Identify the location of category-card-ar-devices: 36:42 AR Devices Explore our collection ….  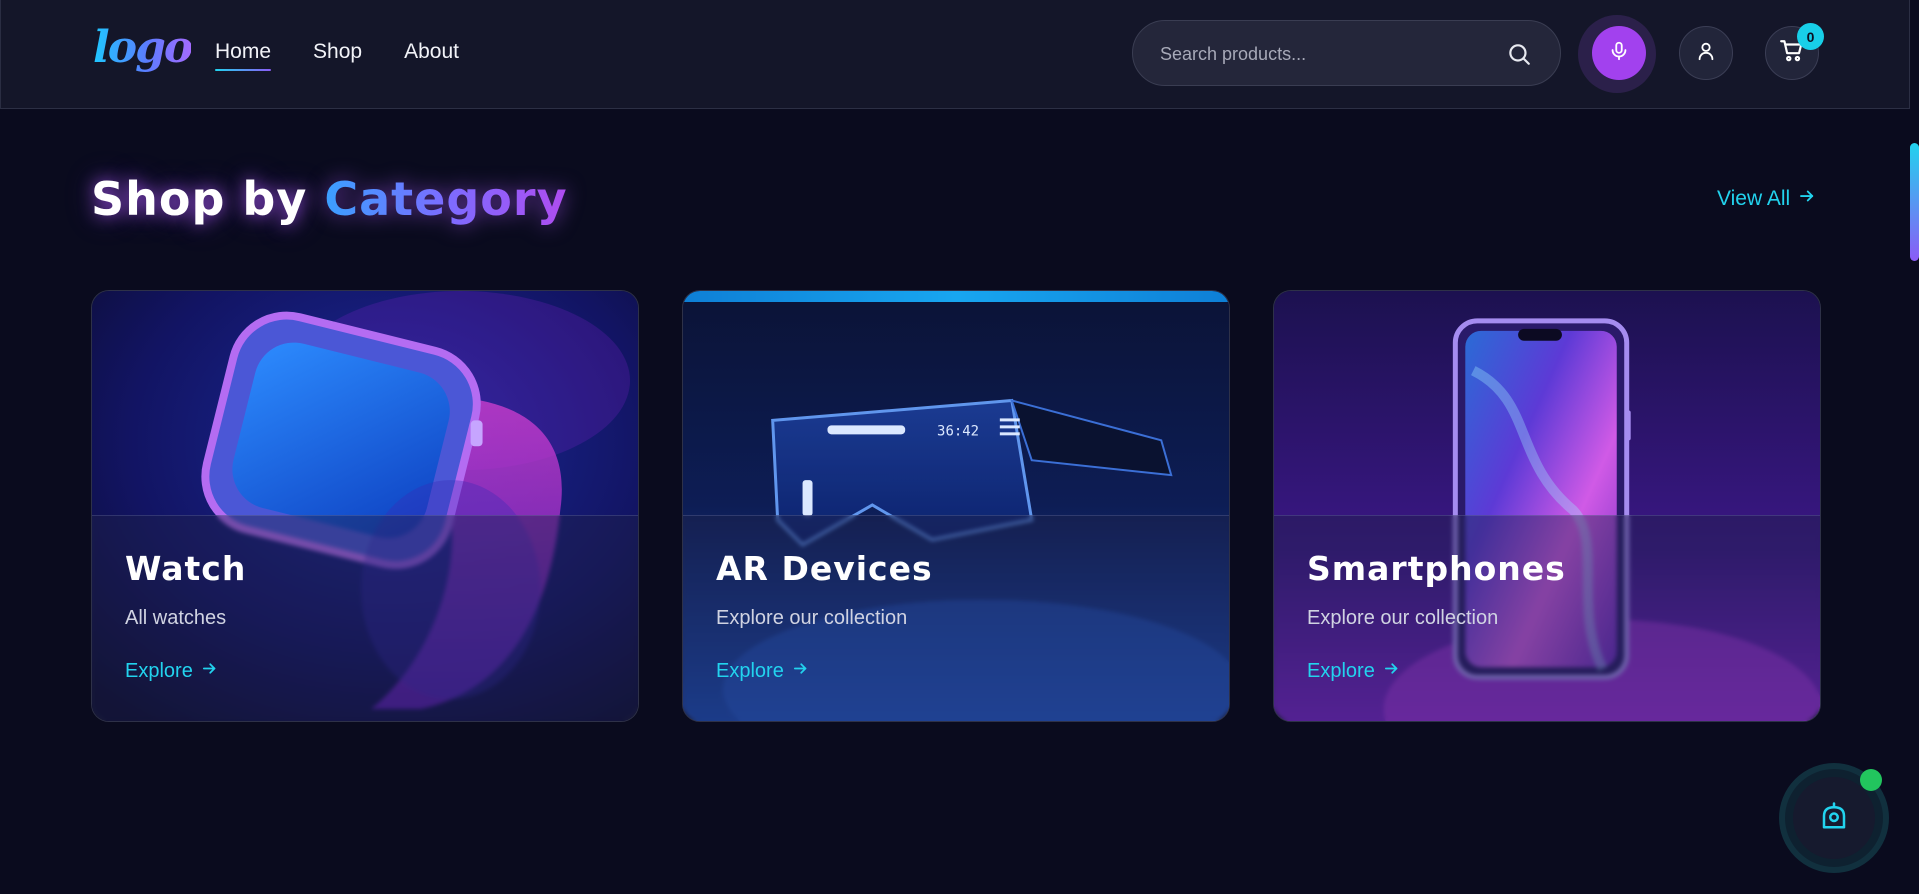
(956, 506).